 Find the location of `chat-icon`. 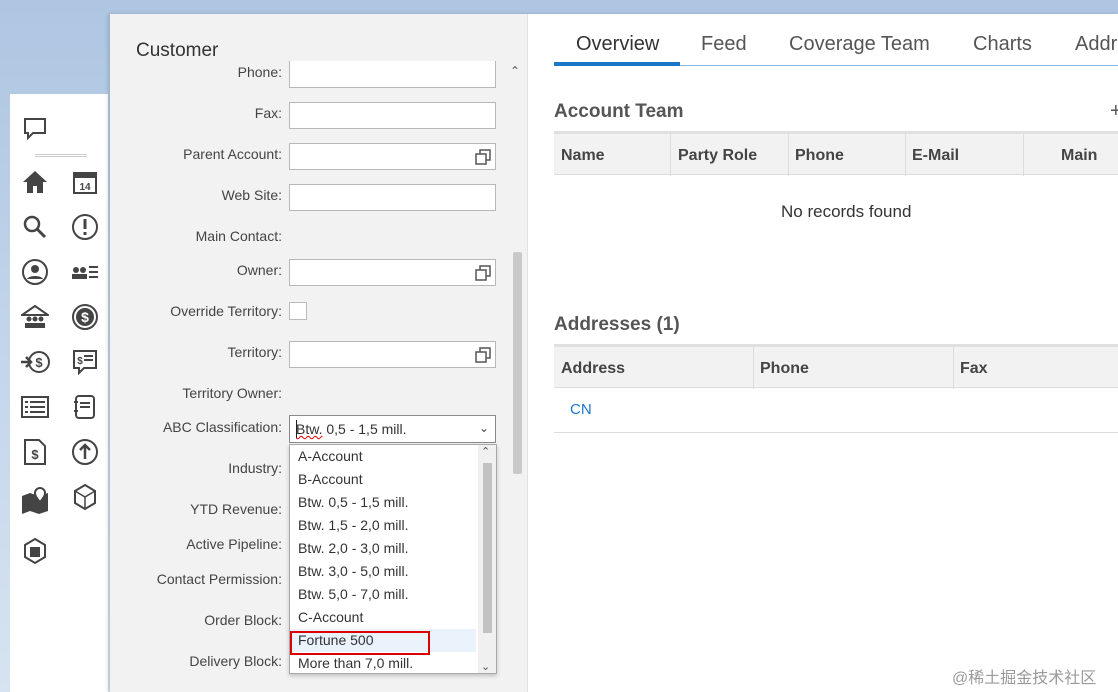

chat-icon is located at coordinates (35, 129).